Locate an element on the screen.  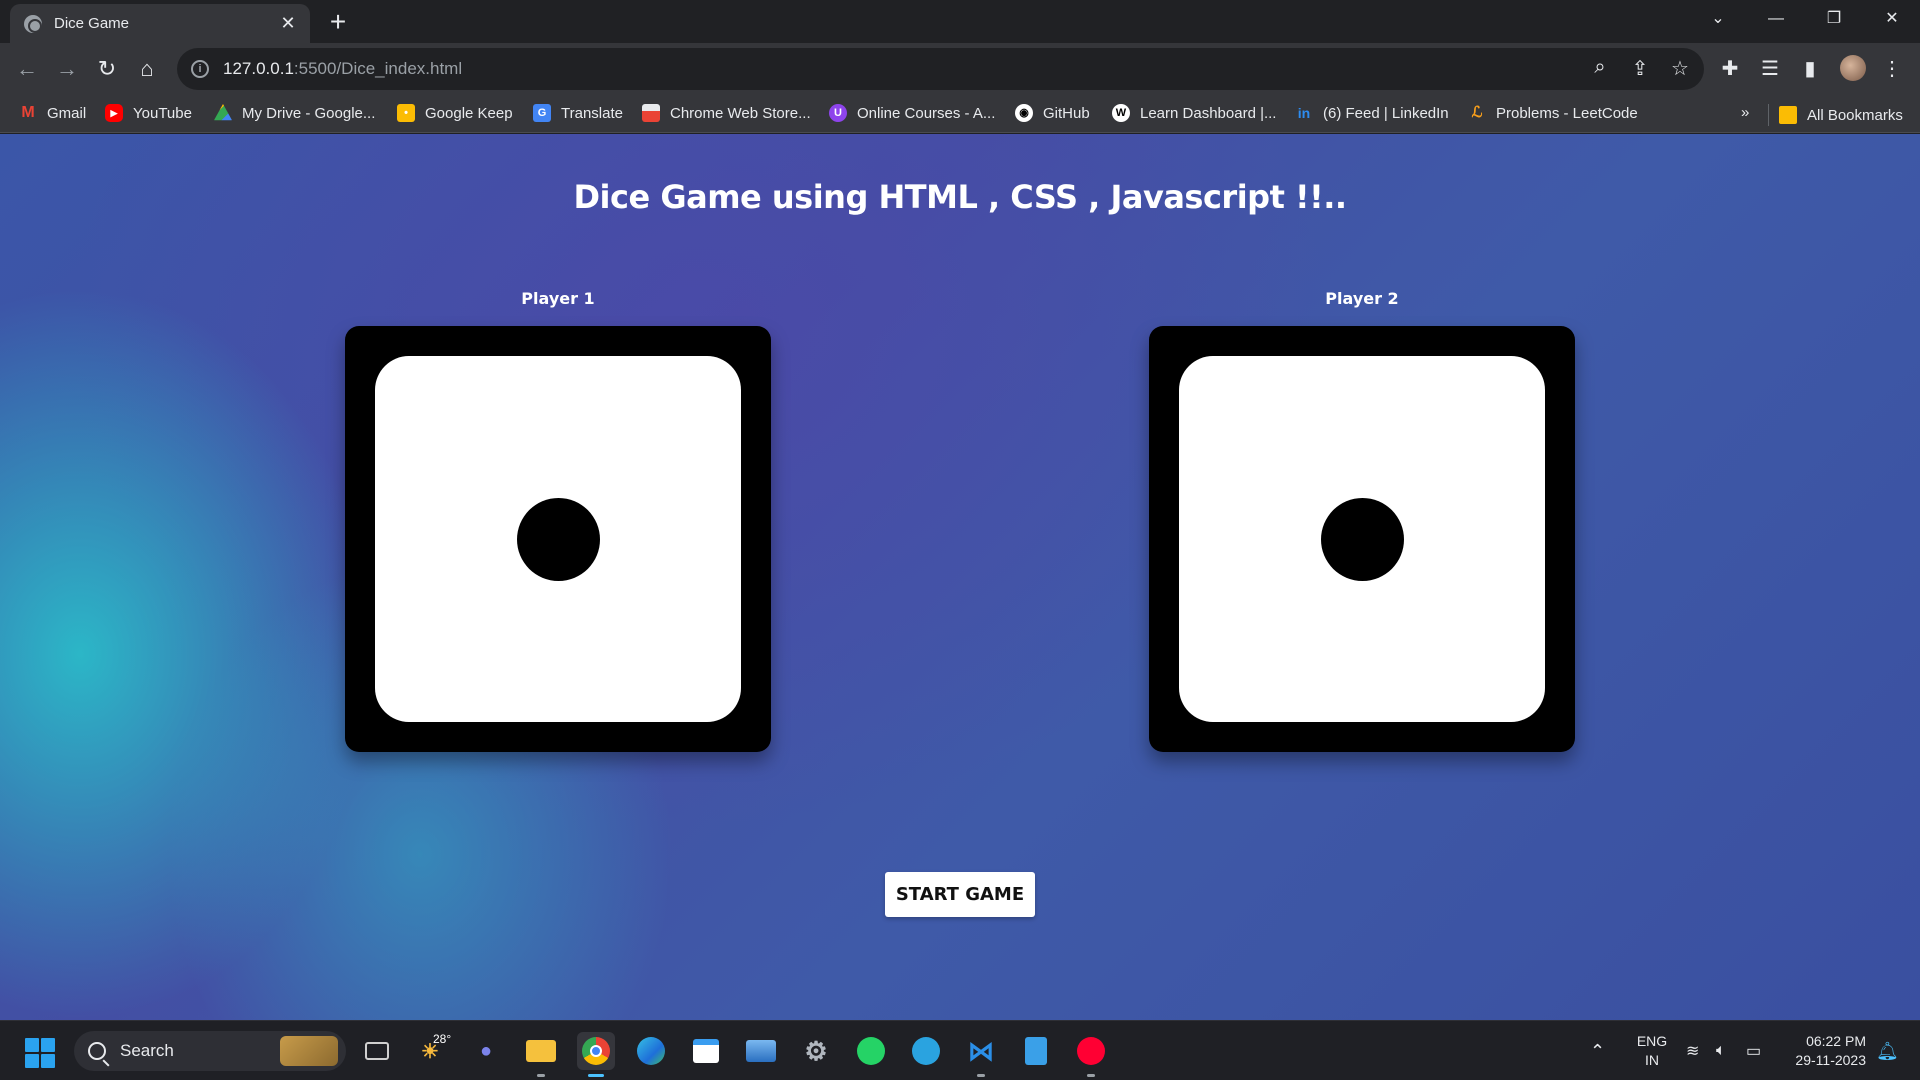
bookmark-star-icon: ☆ is located at coordinates (1680, 68).